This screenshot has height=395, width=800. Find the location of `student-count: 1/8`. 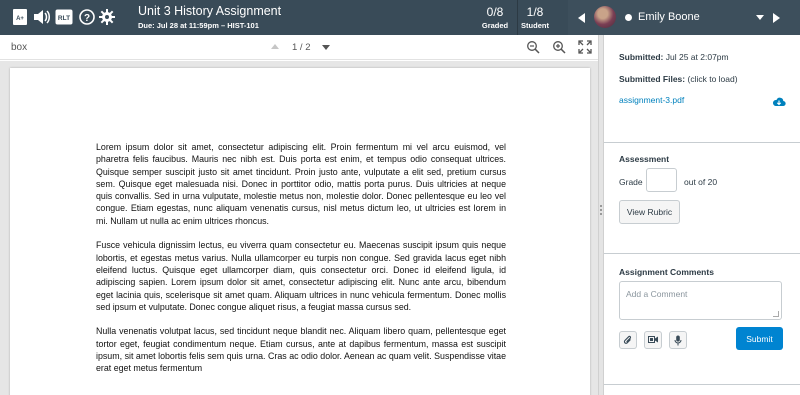

student-count: 1/8 is located at coordinates (535, 12).